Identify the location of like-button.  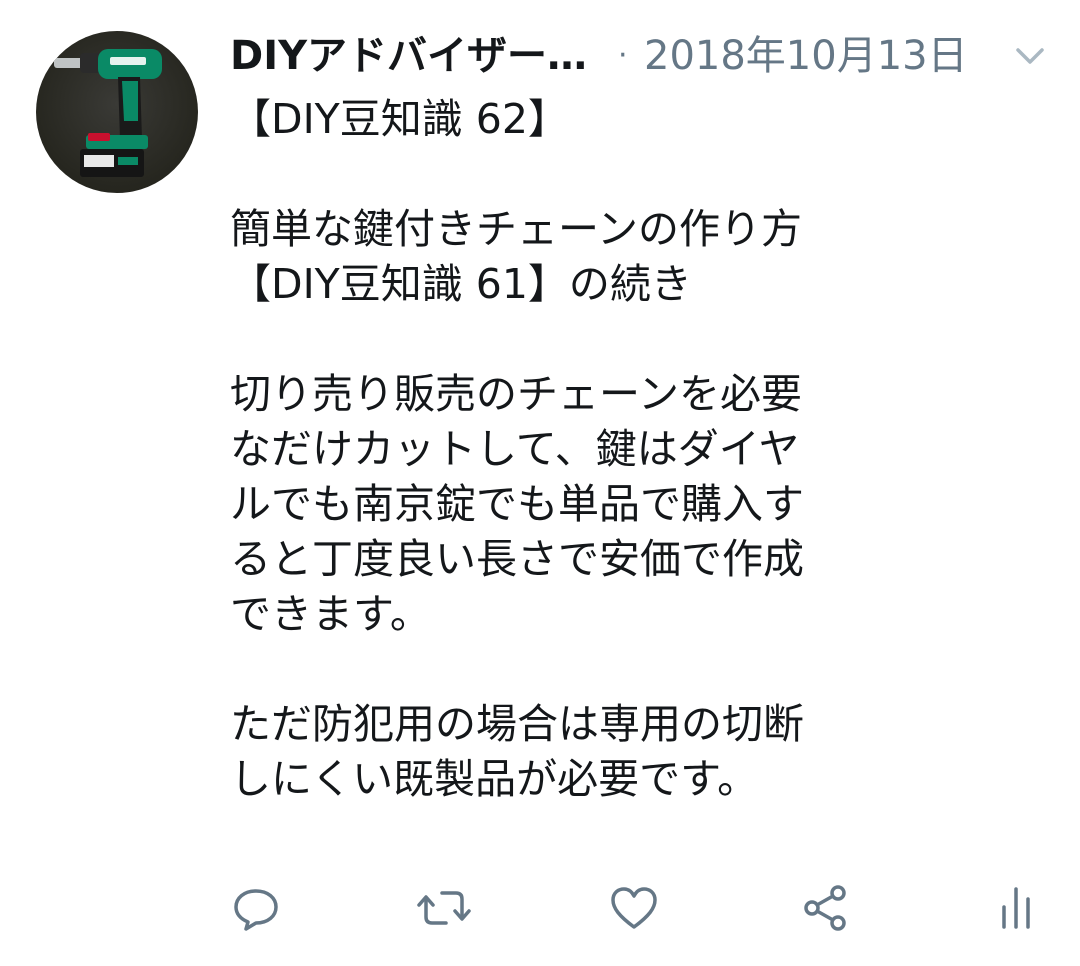
(634, 908).